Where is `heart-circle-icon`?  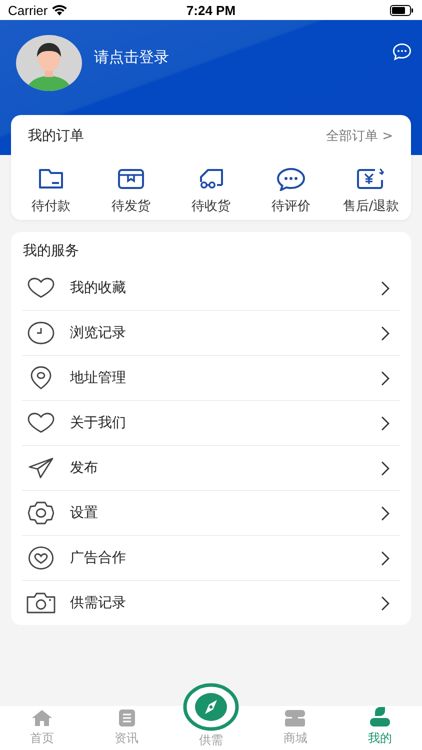
heart-circle-icon is located at coordinates (41, 558).